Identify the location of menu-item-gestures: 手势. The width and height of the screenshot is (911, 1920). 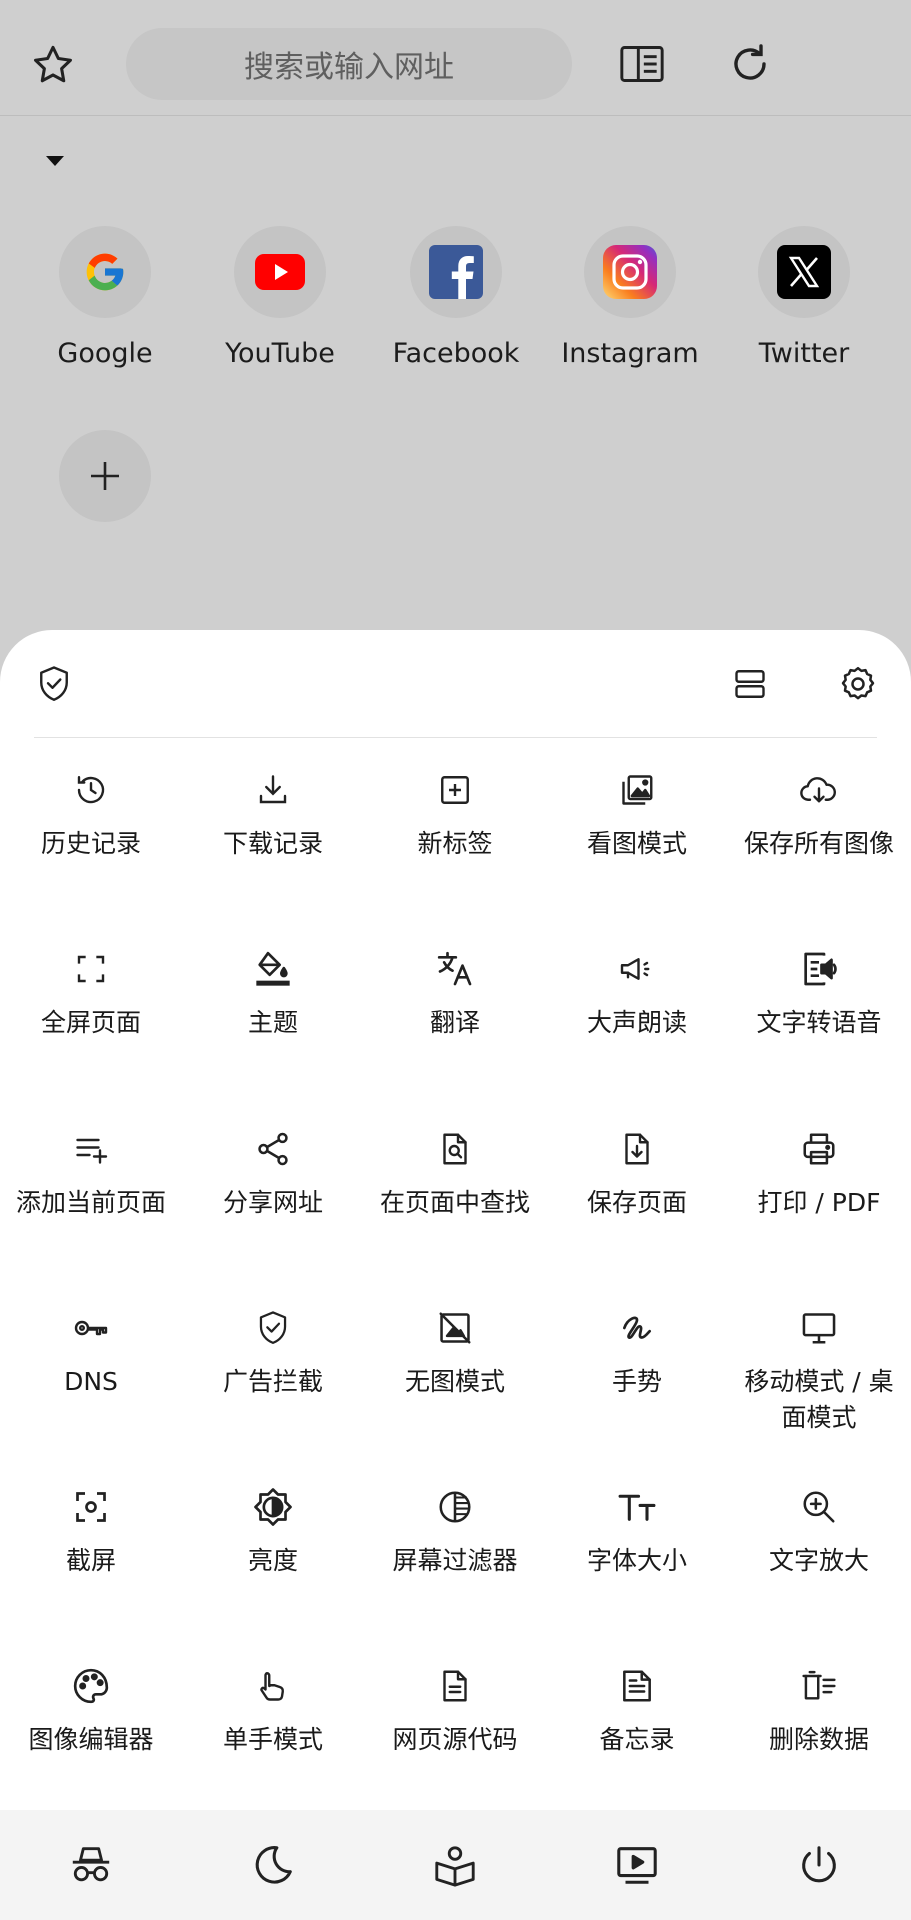
(637, 1388).